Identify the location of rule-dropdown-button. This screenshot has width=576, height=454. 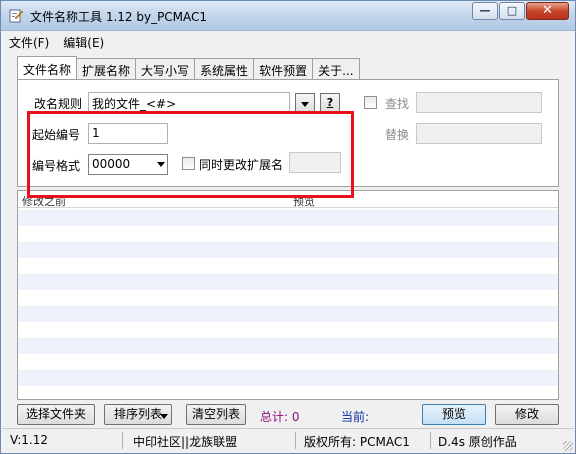
(305, 103).